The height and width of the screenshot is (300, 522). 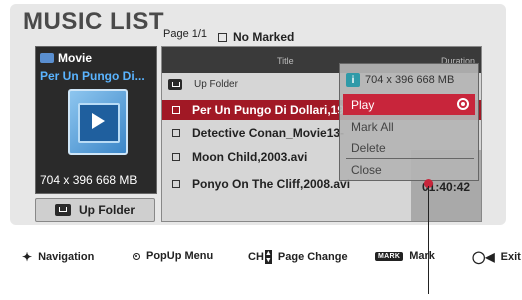 I want to click on pointer-line, so click(x=428, y=240).